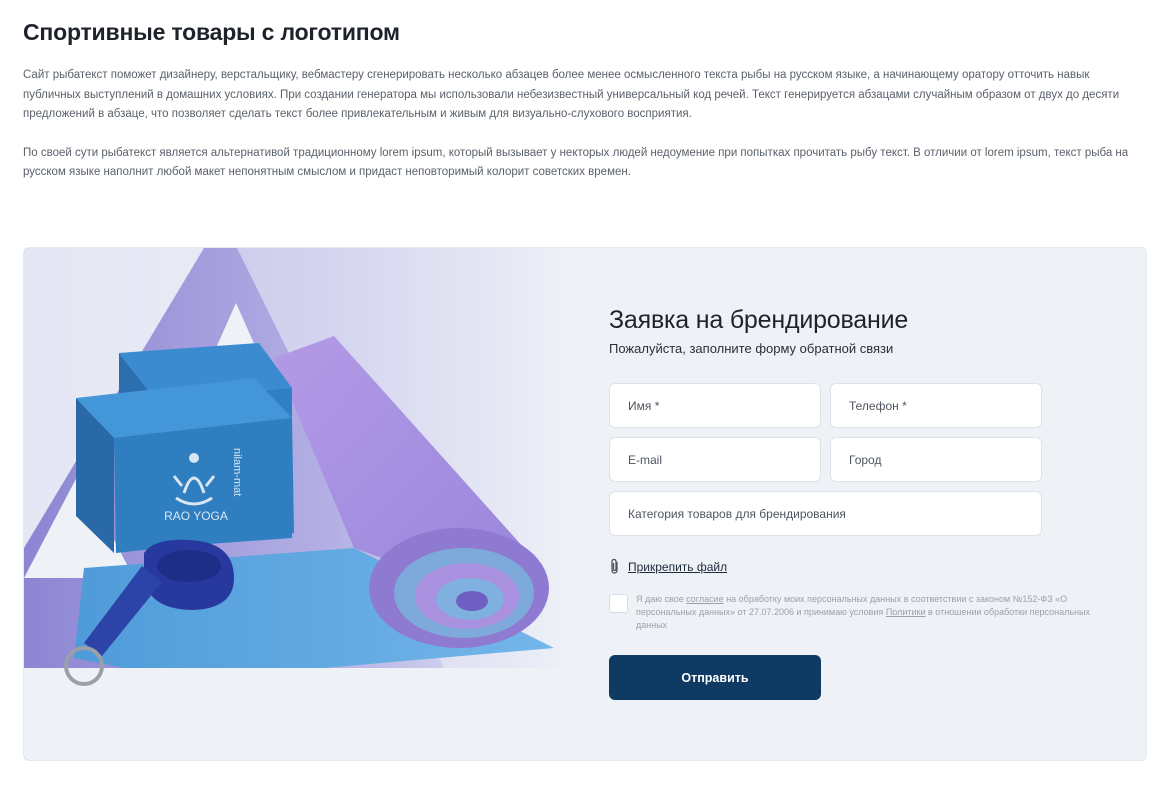 The image size is (1174, 793). I want to click on privacy-policy-link: Политики, so click(906, 612).